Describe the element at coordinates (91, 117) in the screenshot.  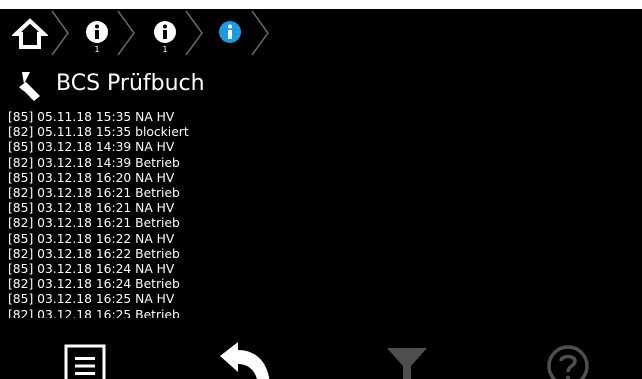
I see `log-entry: [85] 05.11.18 15:35 NA HV` at that location.